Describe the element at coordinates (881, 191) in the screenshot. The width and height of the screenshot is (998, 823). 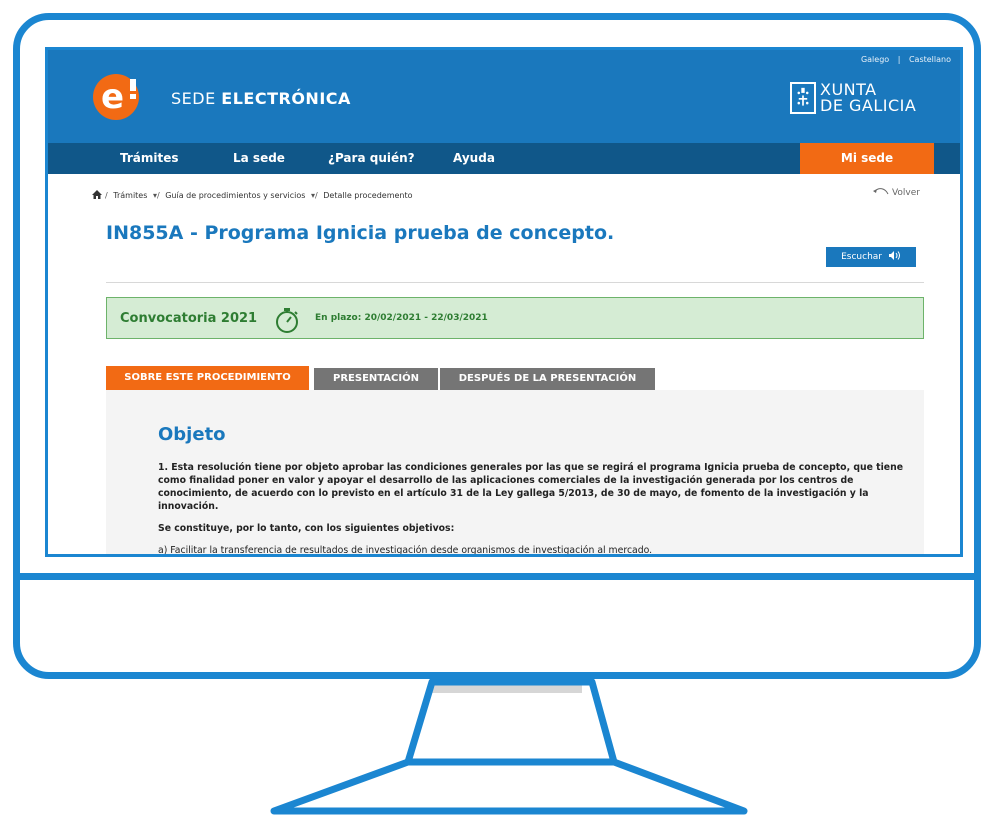
I see `back-arrow-icon` at that location.